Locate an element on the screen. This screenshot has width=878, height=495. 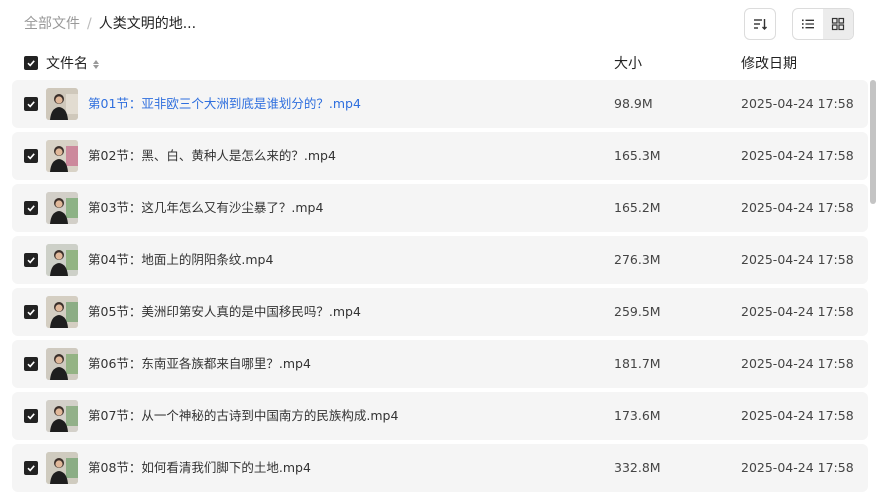
file-size: 181.7M is located at coordinates (637, 363).